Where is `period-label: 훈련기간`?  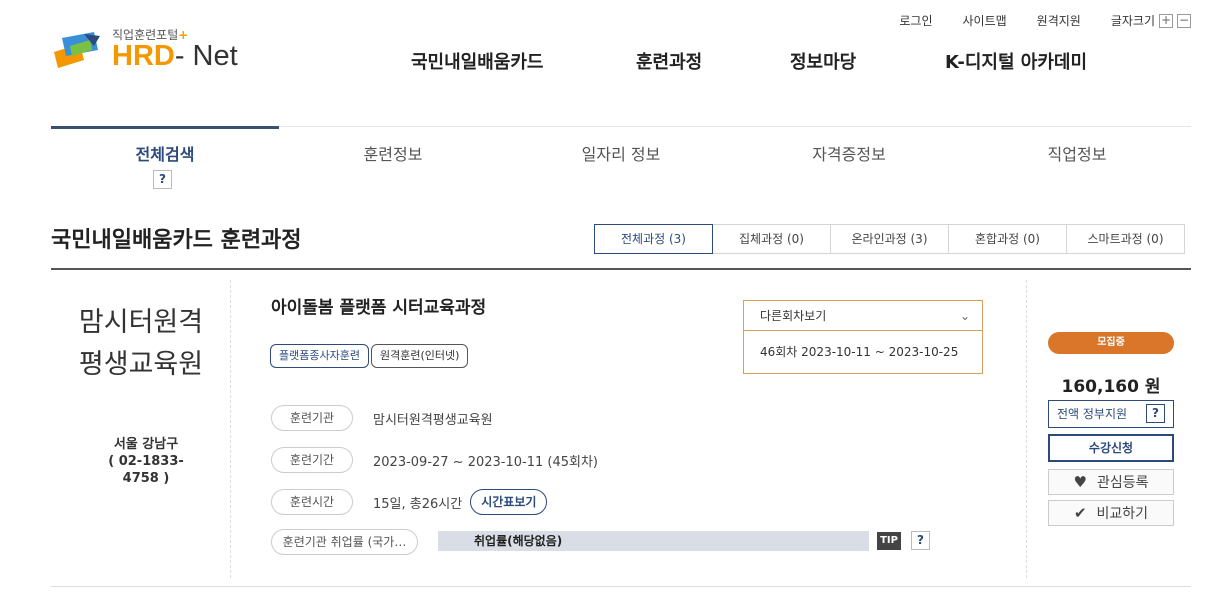
period-label: 훈련기간 is located at coordinates (312, 460).